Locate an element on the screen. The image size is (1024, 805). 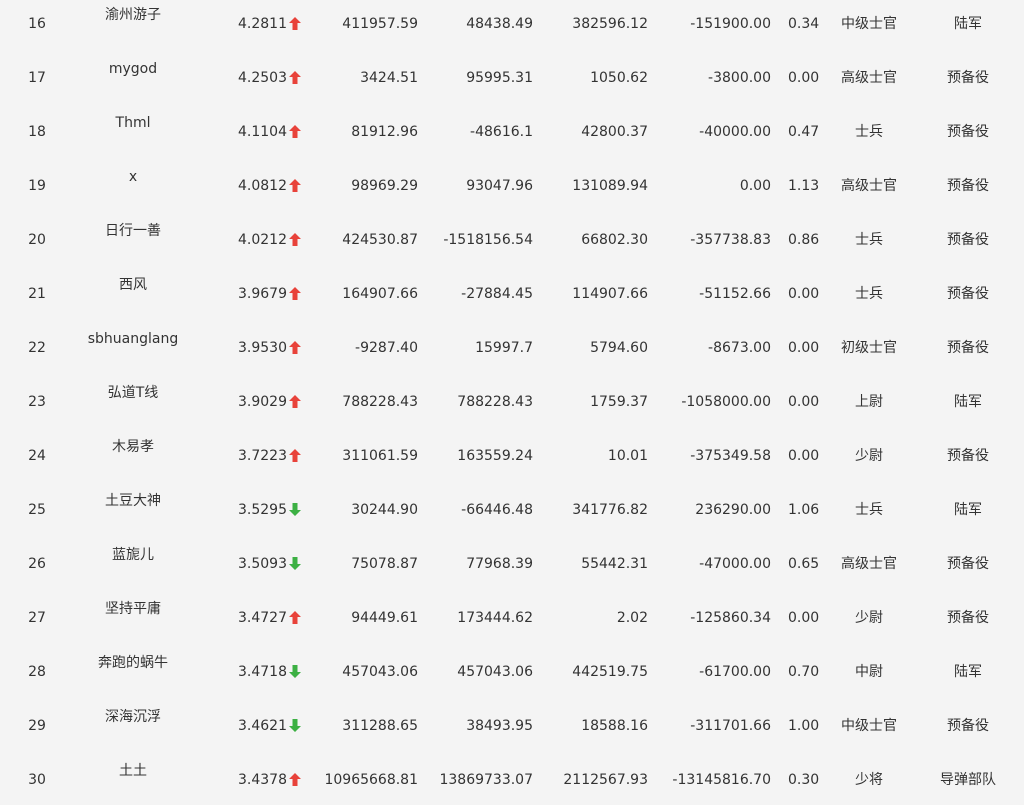
rank-number: 23 is located at coordinates (37, 402).